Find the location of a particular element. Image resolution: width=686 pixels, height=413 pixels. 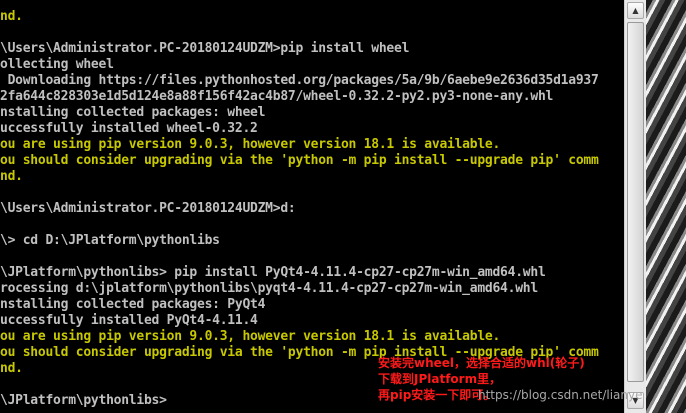

console-line: \> cd D:\JPlatform\pythonlibs is located at coordinates (110, 240).